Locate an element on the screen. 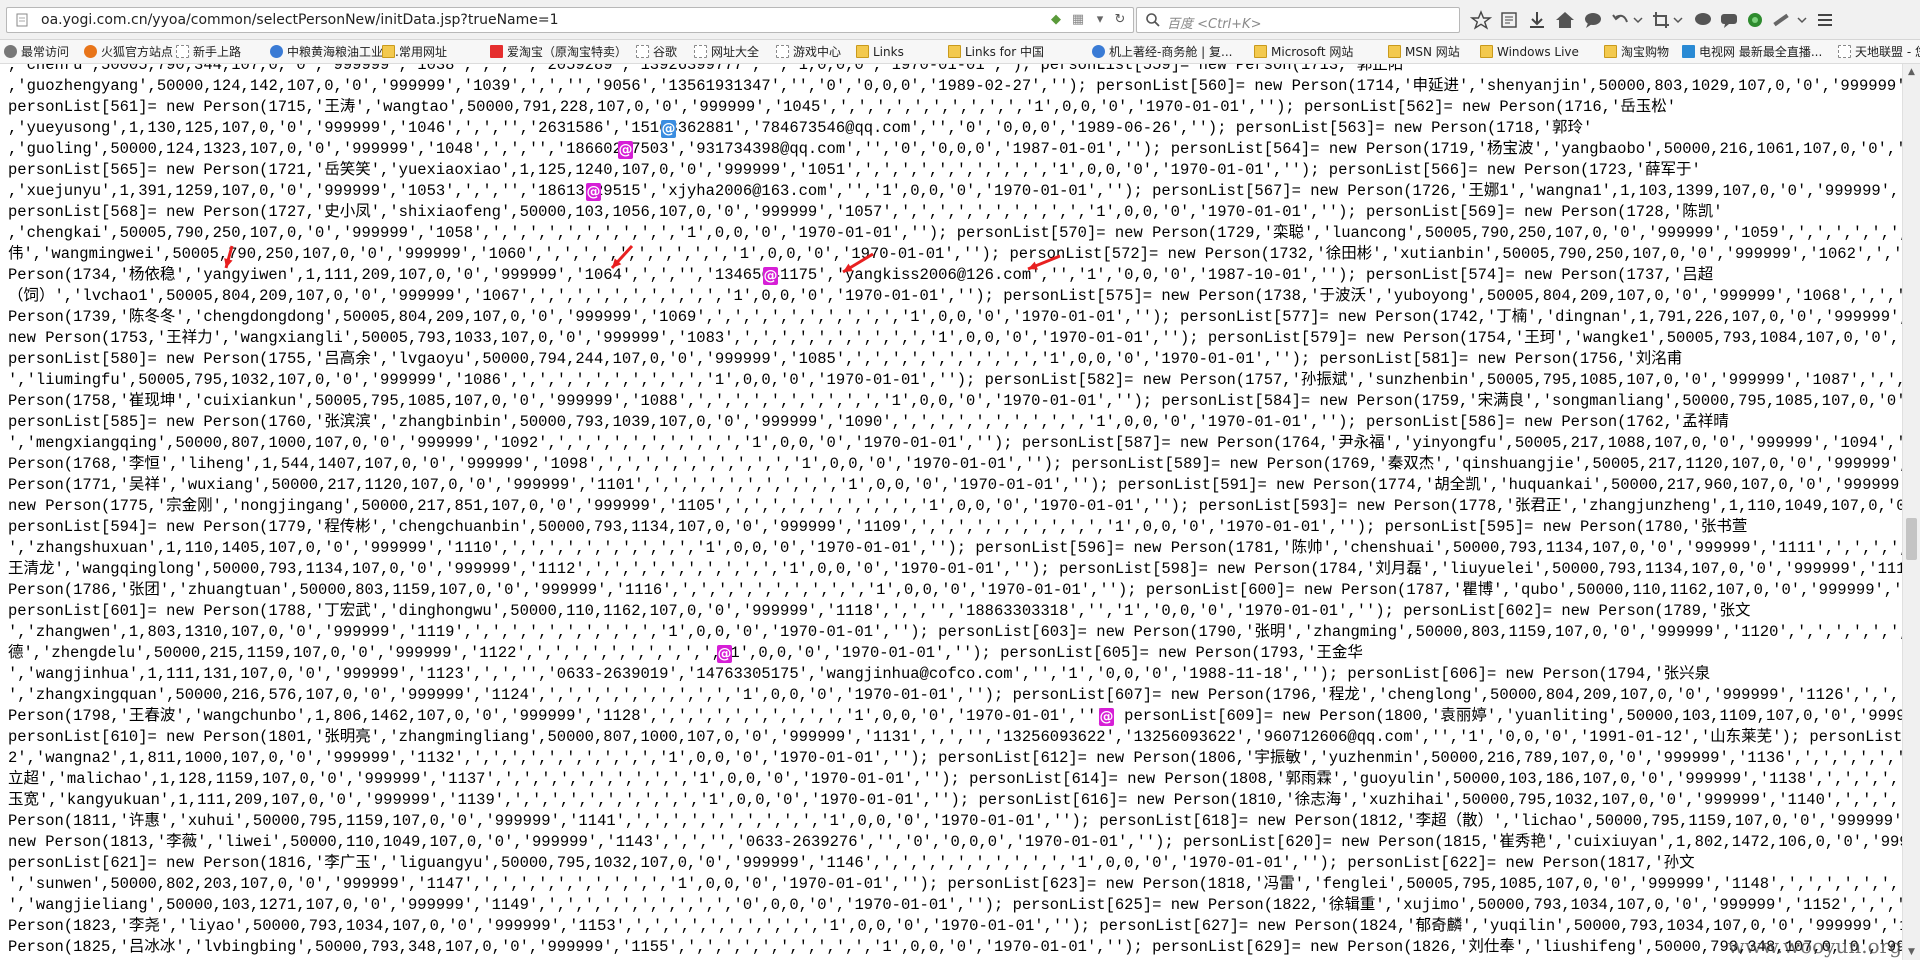 The width and height of the screenshot is (1920, 960). bookmark-label: Microsoft 网站 is located at coordinates (1312, 52).